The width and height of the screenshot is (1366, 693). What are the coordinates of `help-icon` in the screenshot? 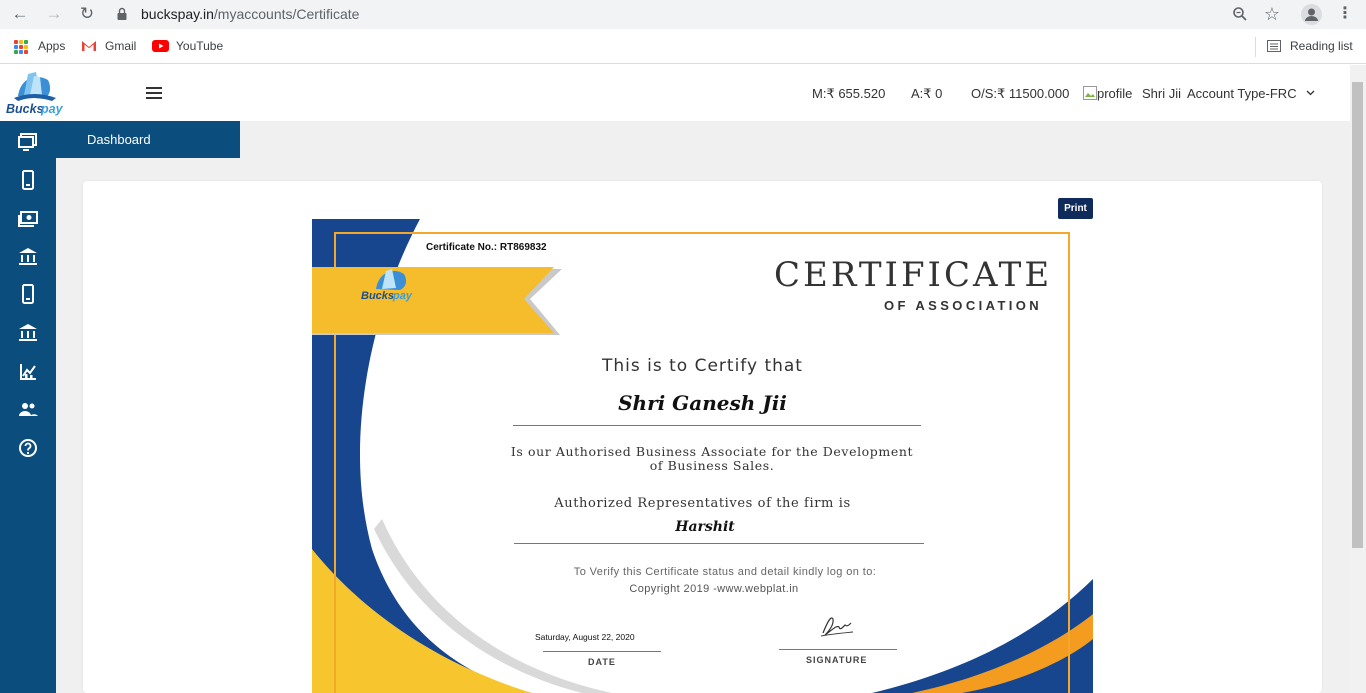 It's located at (28, 448).